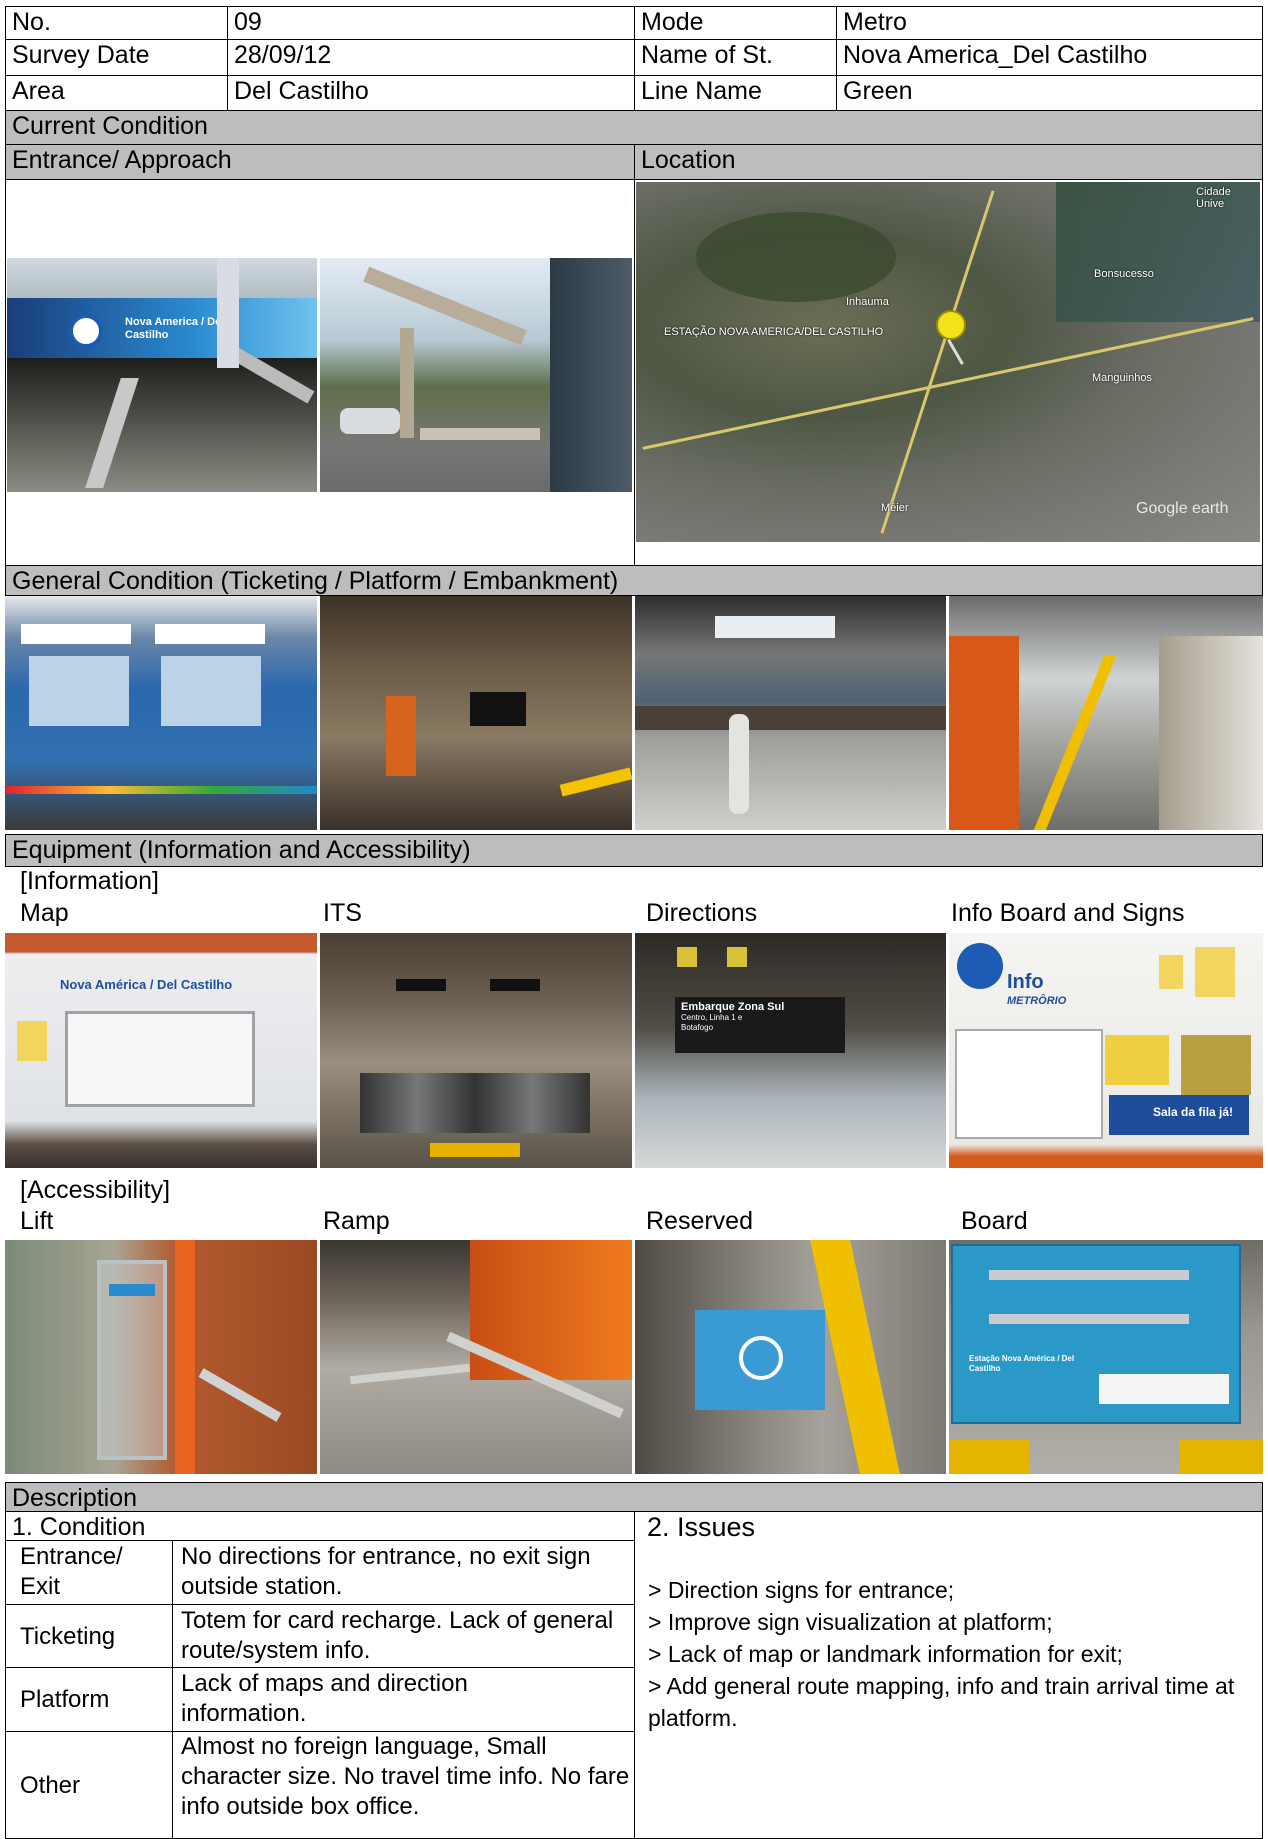 This screenshot has height=1839, width=1268. I want to click on google-earth-watermark: Google earth, so click(1182, 508).